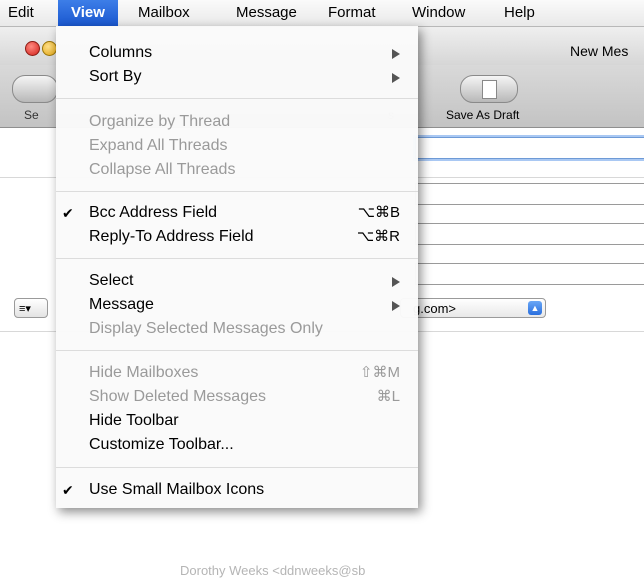  I want to click on menu-item-shortcut: ⇧⌘M, so click(379, 372).